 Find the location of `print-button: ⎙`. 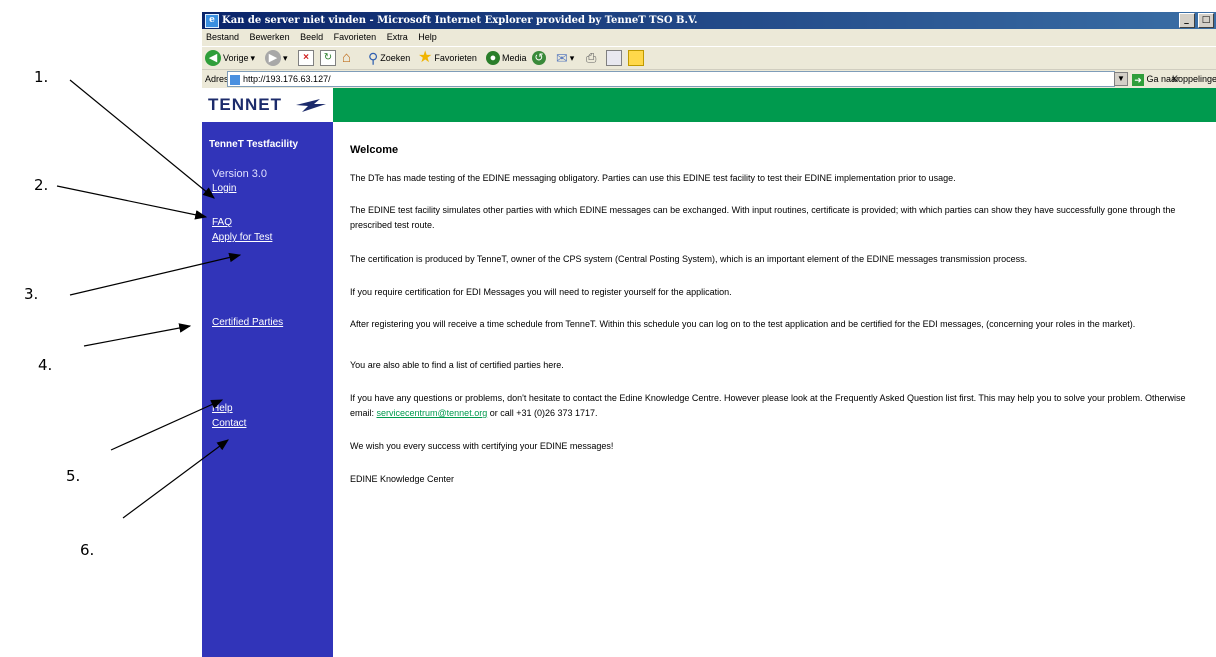

print-button: ⎙ is located at coordinates (591, 58).